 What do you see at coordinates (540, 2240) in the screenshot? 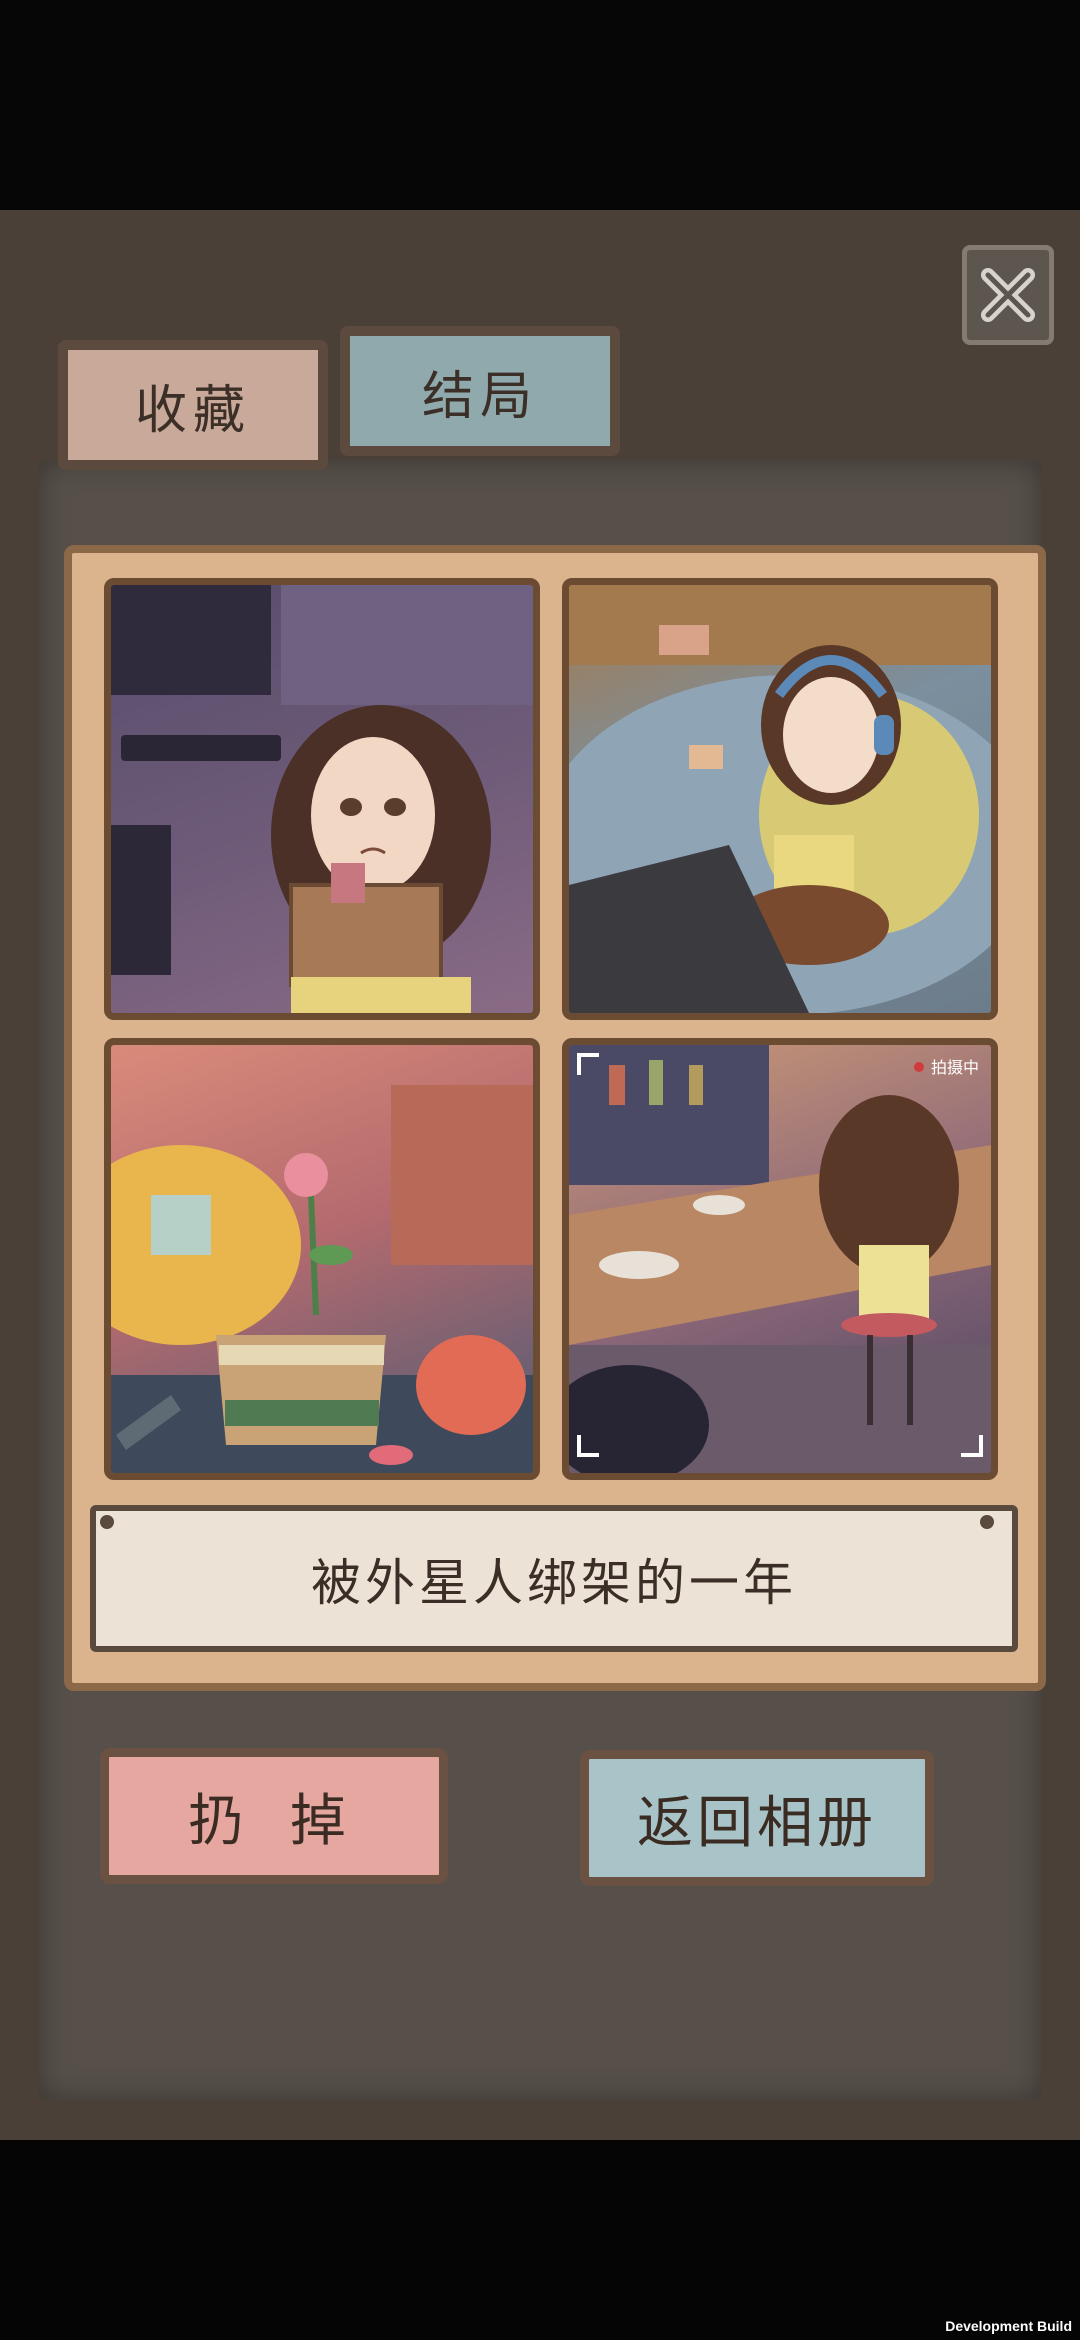
I see `bottom-bar` at bounding box center [540, 2240].